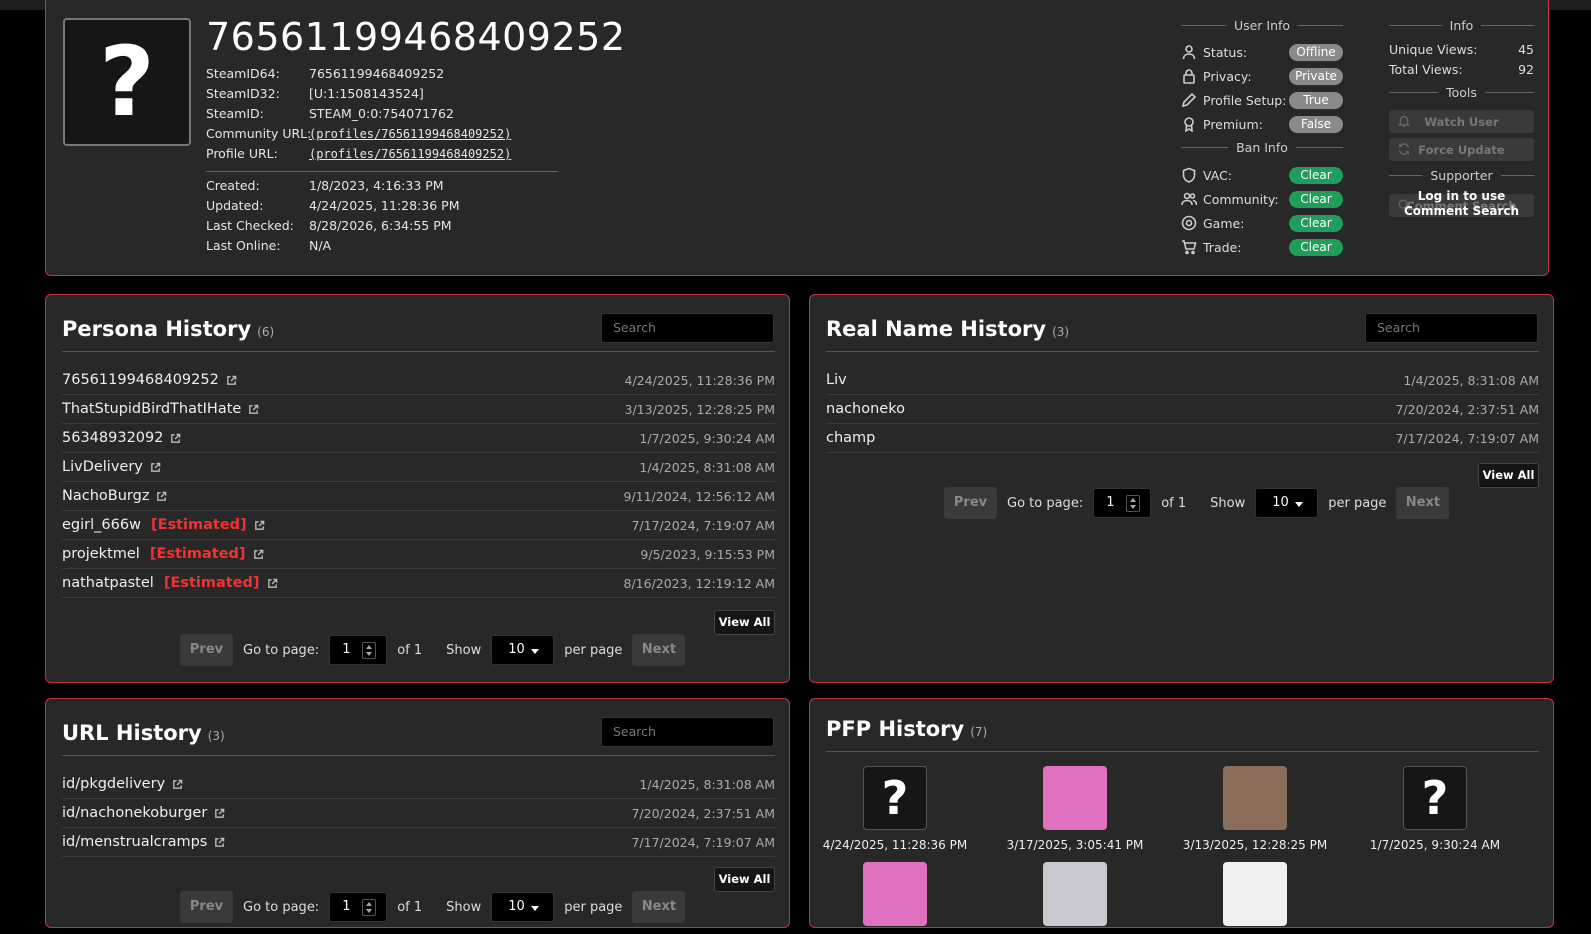 The width and height of the screenshot is (1591, 934). I want to click on history-name: 76561199468409252, so click(149, 380).